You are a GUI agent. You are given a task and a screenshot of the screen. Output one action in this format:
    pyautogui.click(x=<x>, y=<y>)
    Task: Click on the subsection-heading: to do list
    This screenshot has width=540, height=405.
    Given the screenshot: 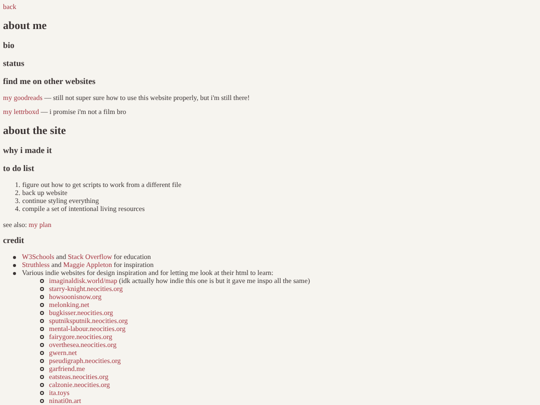 What is the action you would take?
    pyautogui.click(x=19, y=168)
    